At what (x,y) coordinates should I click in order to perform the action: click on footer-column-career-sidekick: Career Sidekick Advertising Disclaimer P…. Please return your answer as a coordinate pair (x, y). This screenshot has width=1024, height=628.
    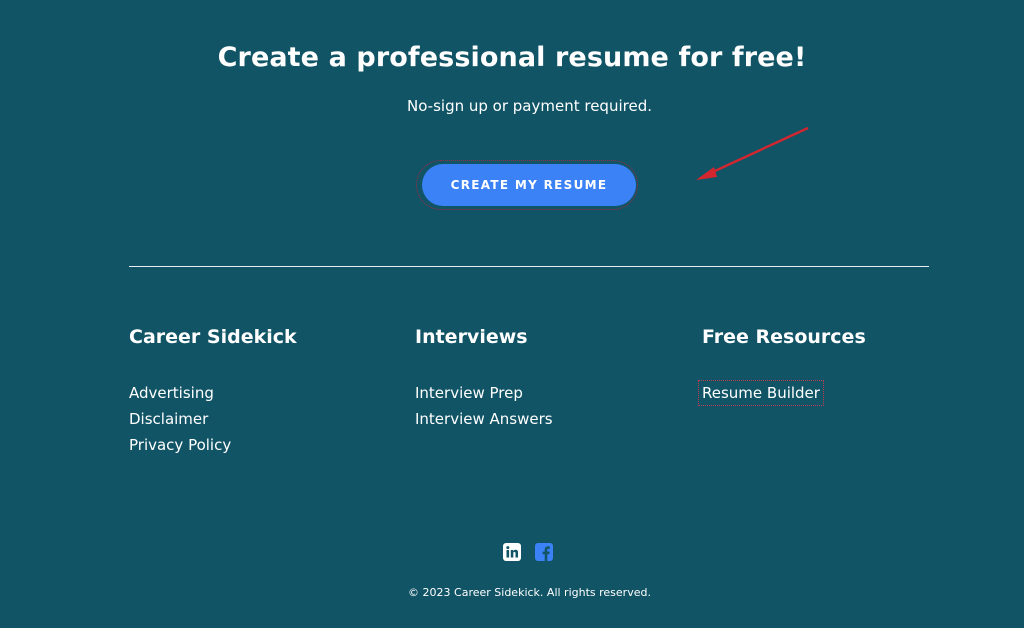
    Looking at the image, I should click on (264, 391).